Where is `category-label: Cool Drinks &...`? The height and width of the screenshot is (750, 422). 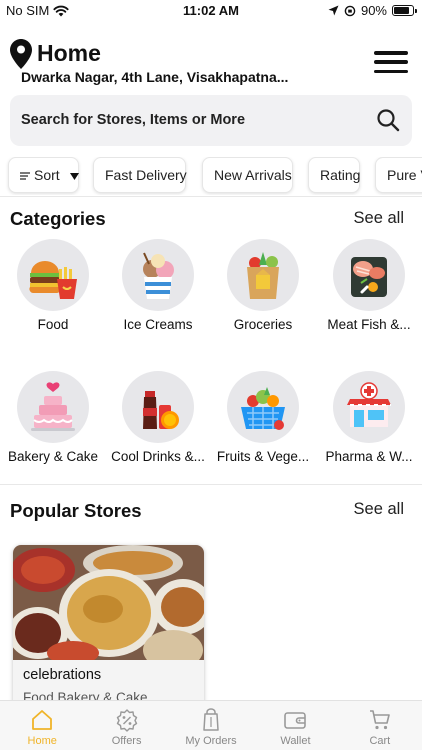
category-label: Cool Drinks &... is located at coordinates (158, 456).